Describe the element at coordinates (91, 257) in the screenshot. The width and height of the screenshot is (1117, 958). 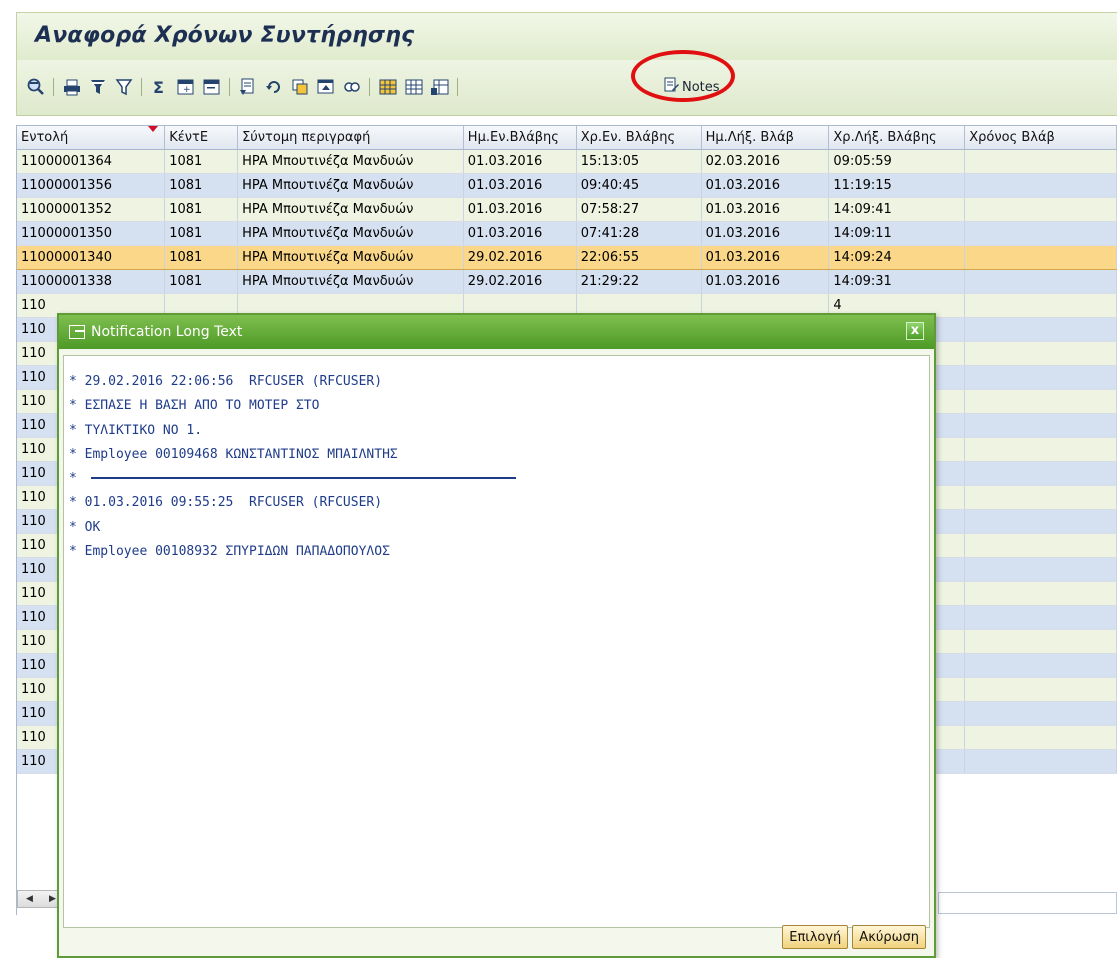
I see `table-cell: 11000001340` at that location.